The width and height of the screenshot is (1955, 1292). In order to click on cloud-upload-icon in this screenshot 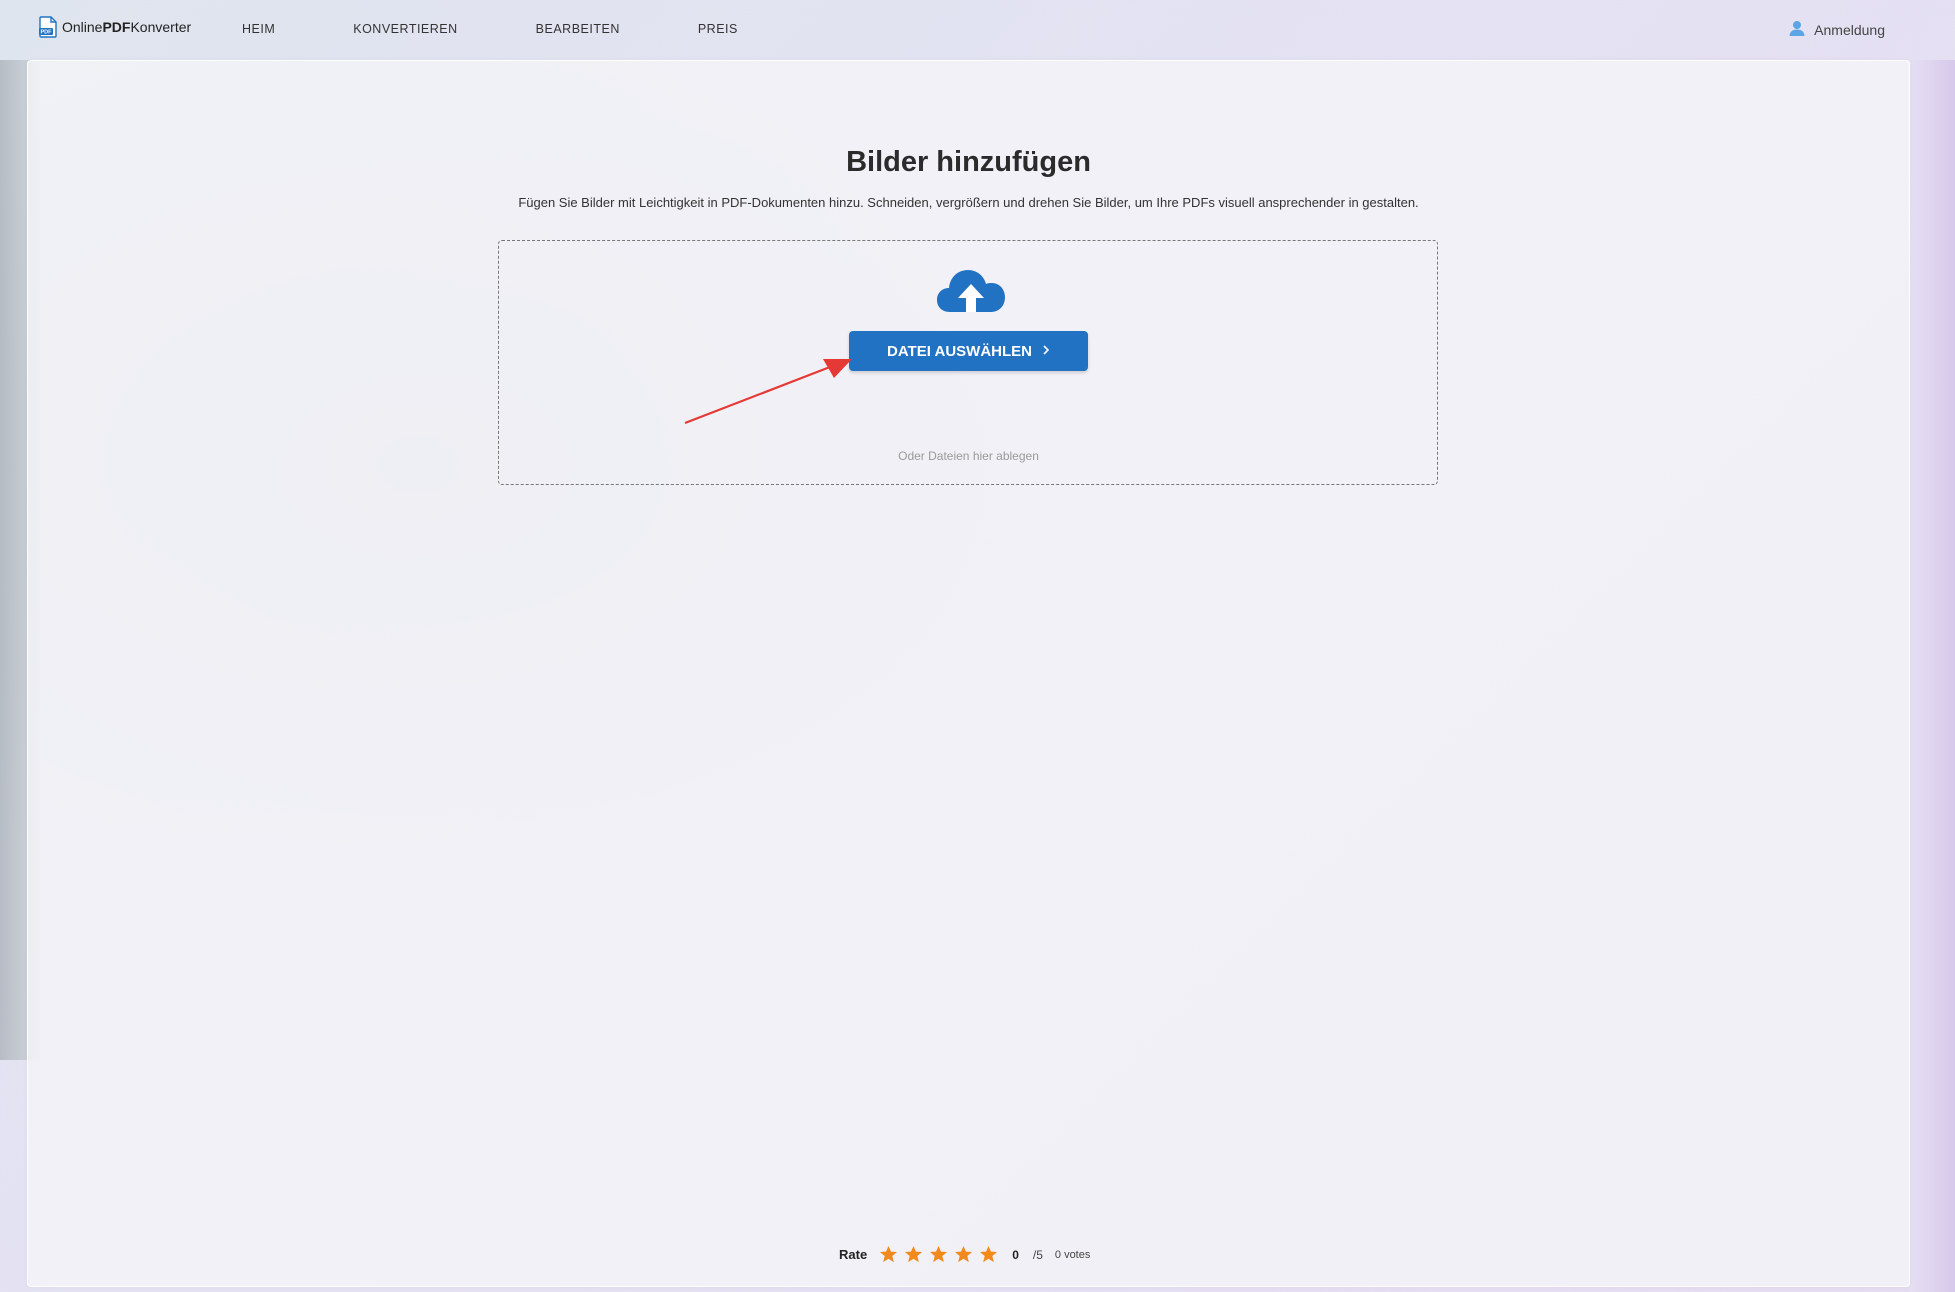, I will do `click(971, 291)`.